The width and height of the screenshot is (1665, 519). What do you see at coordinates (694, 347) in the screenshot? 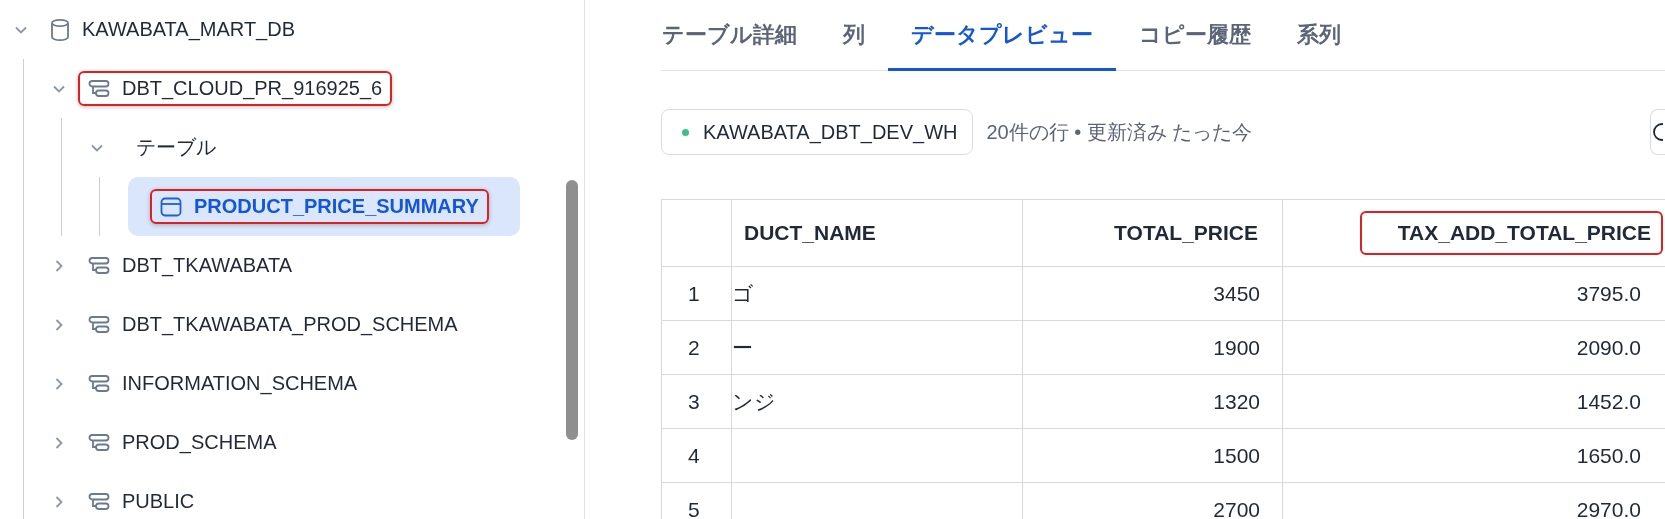
I see `row-number: 2` at bounding box center [694, 347].